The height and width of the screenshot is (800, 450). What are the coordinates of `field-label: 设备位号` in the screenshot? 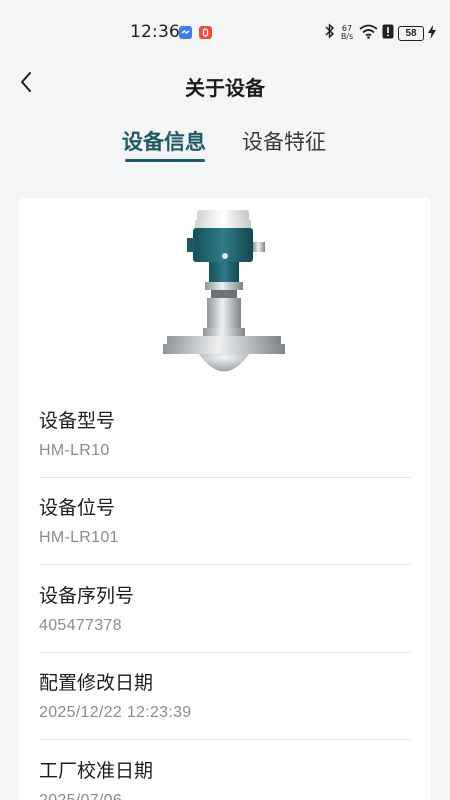 It's located at (77, 508).